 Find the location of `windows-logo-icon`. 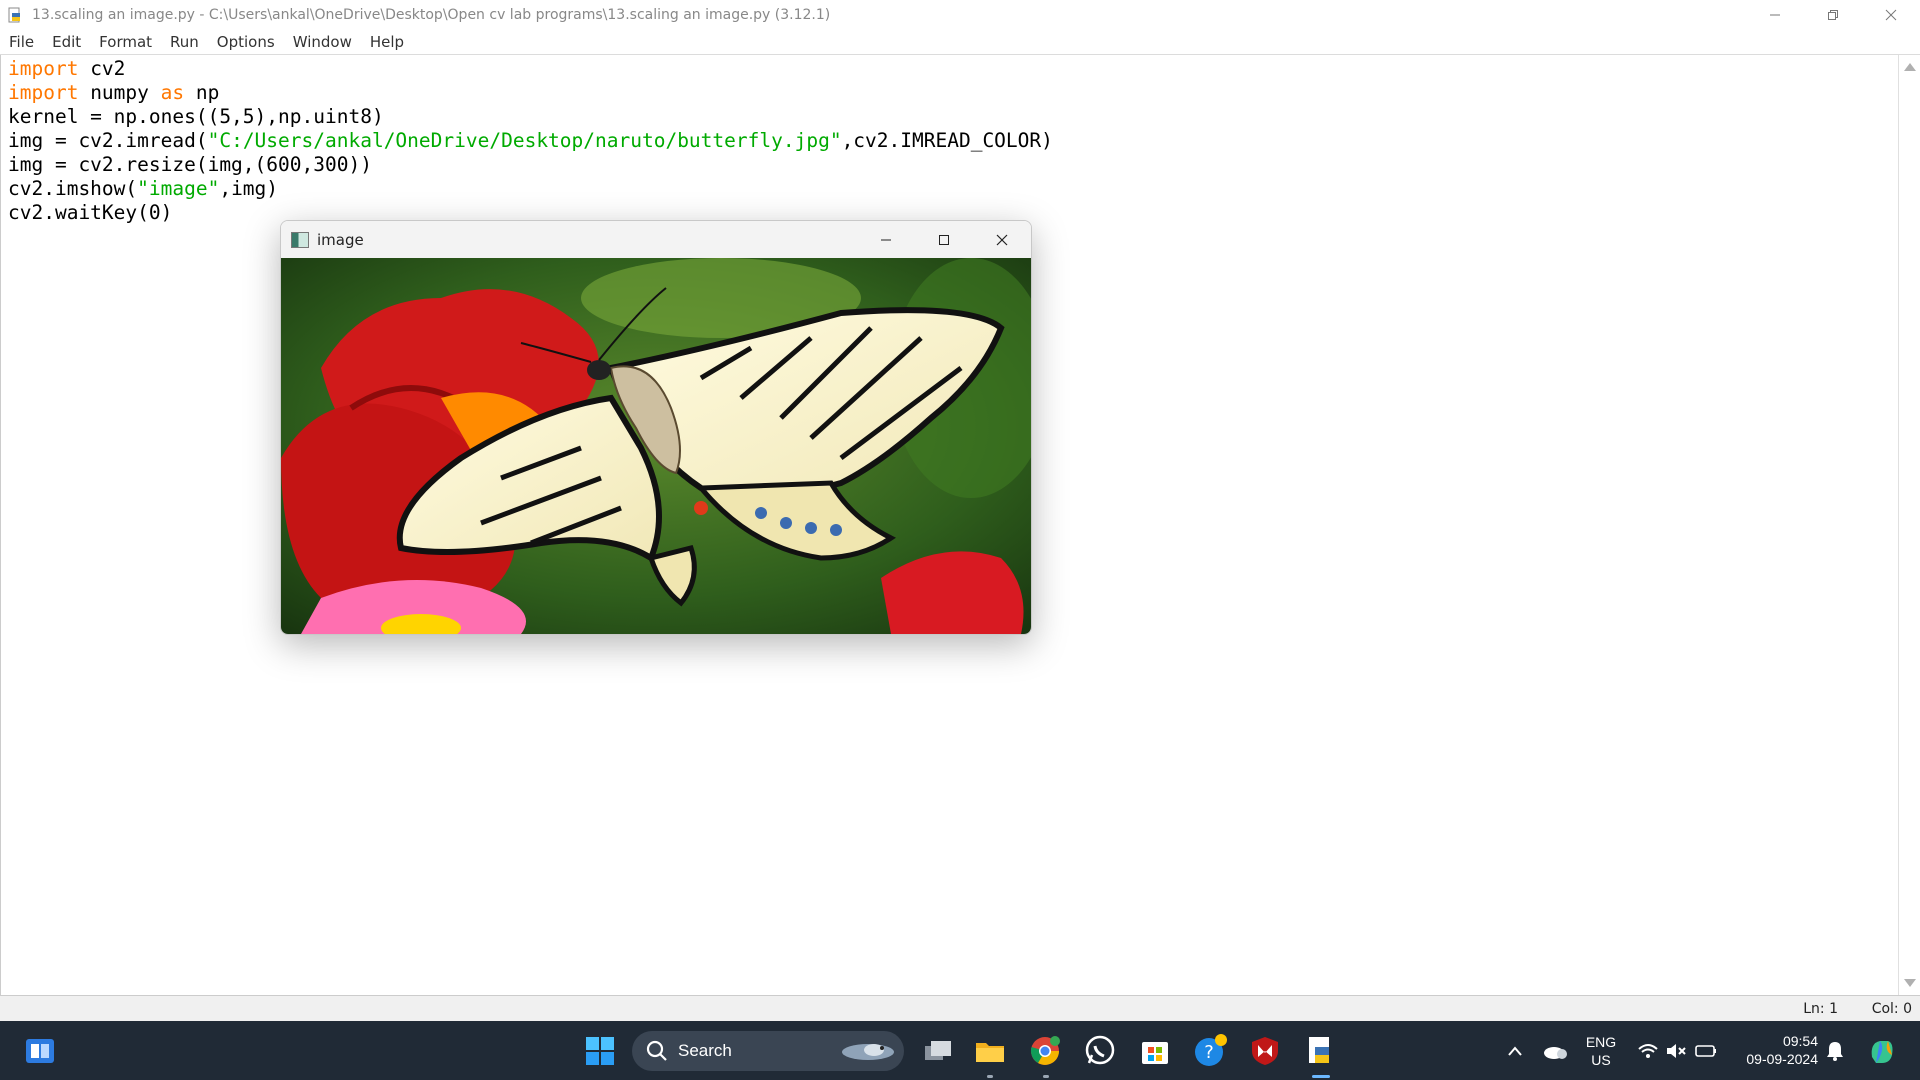

windows-logo-icon is located at coordinates (600, 1051).